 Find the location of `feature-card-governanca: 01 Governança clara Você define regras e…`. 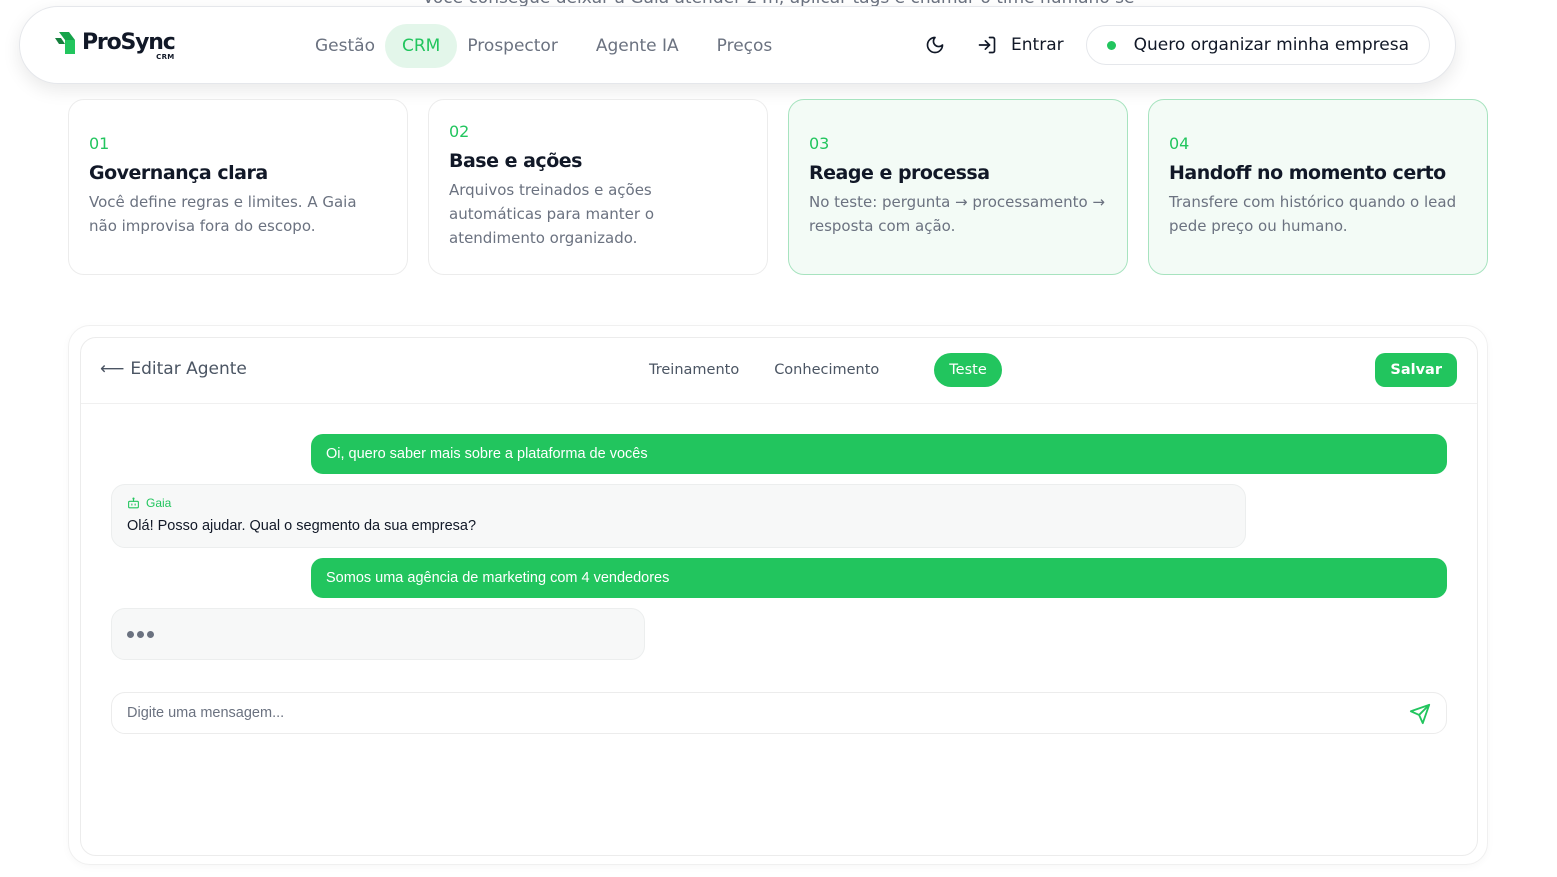

feature-card-governanca: 01 Governança clara Você define regras e… is located at coordinates (238, 187).